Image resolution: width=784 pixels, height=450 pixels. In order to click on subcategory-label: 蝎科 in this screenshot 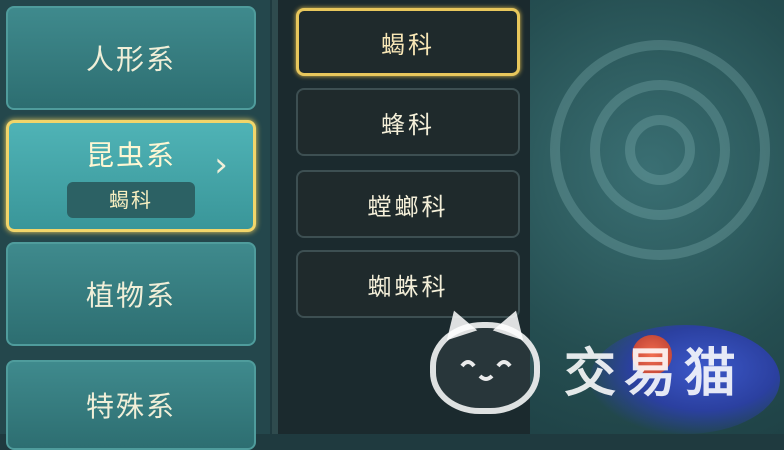, I will do `click(408, 44)`.